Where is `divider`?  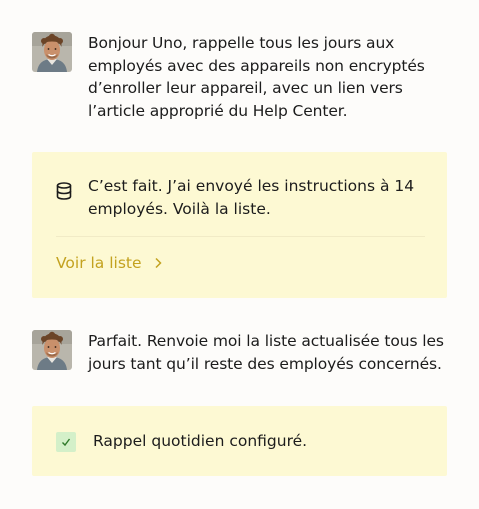
divider is located at coordinates (240, 236).